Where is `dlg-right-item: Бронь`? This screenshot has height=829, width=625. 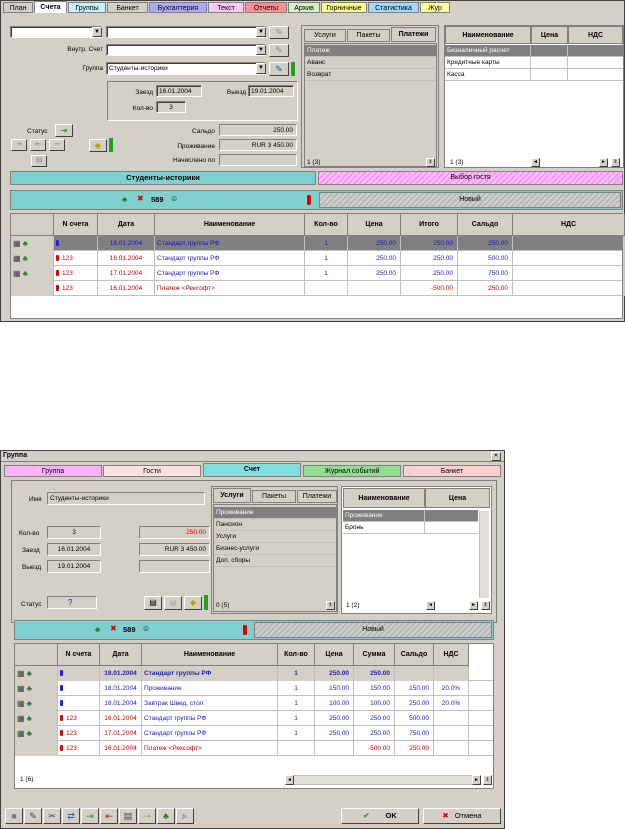
dlg-right-item: Бронь is located at coordinates (384, 528).